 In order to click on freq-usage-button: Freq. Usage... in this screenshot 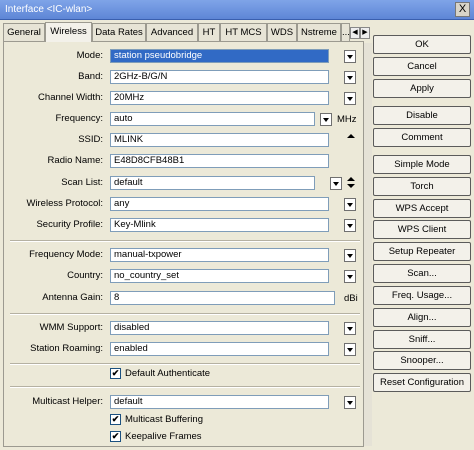, I will do `click(422, 295)`.